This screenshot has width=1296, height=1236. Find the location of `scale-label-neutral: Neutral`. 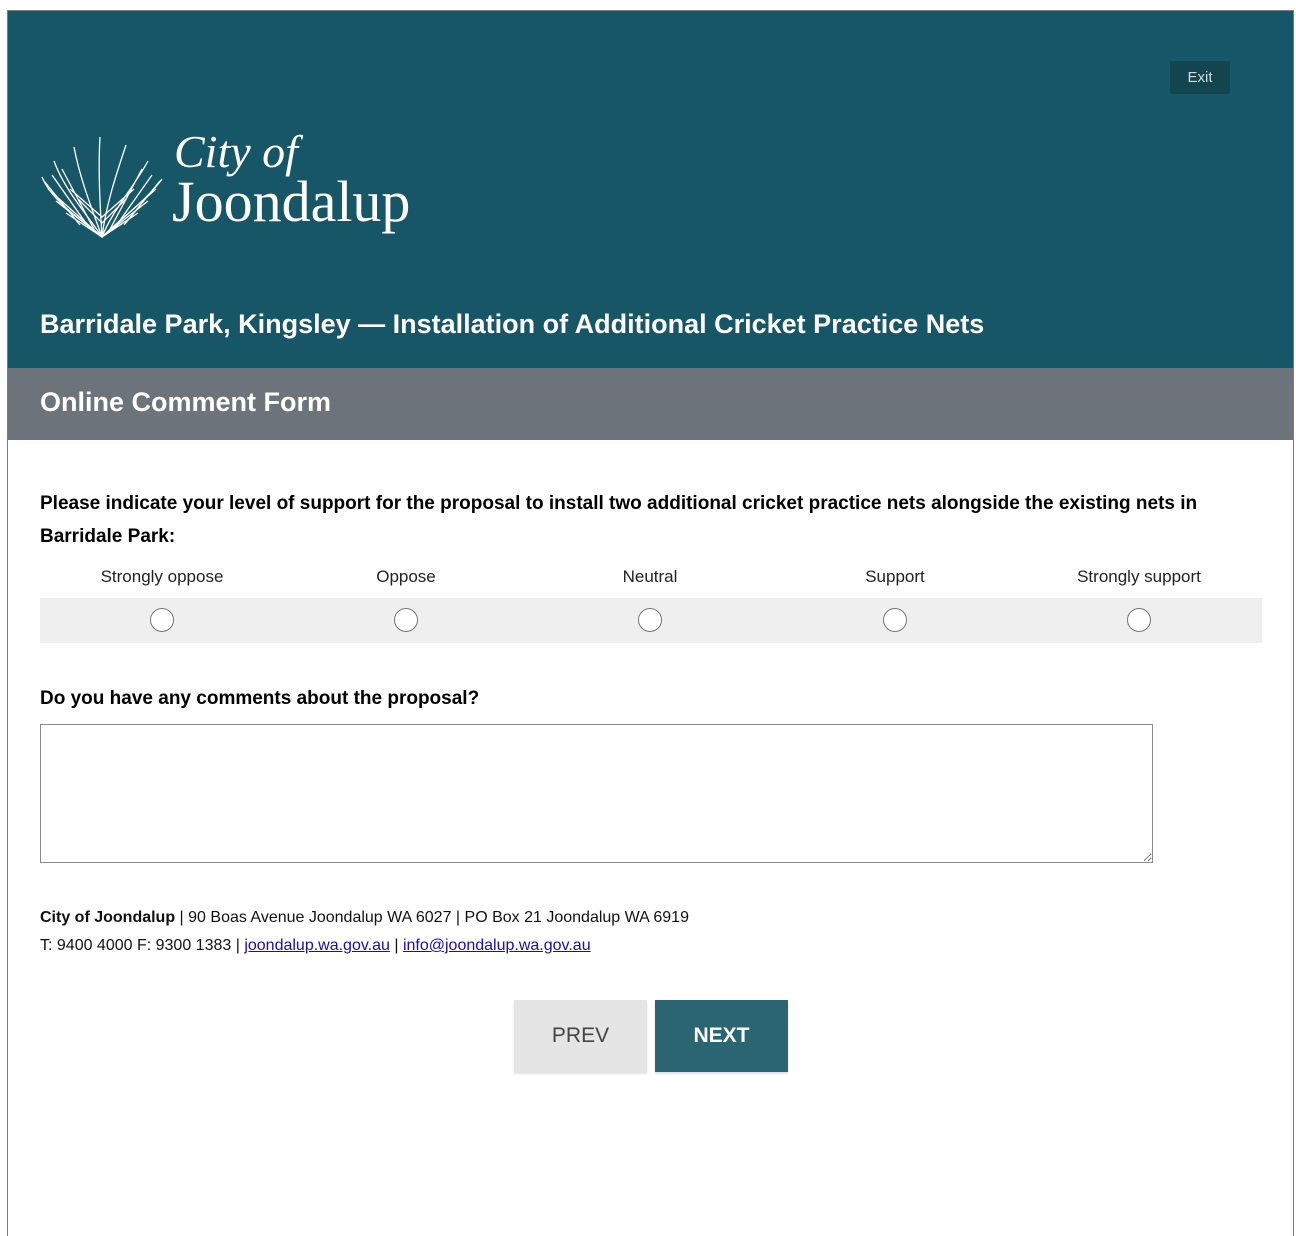

scale-label-neutral: Neutral is located at coordinates (650, 576).